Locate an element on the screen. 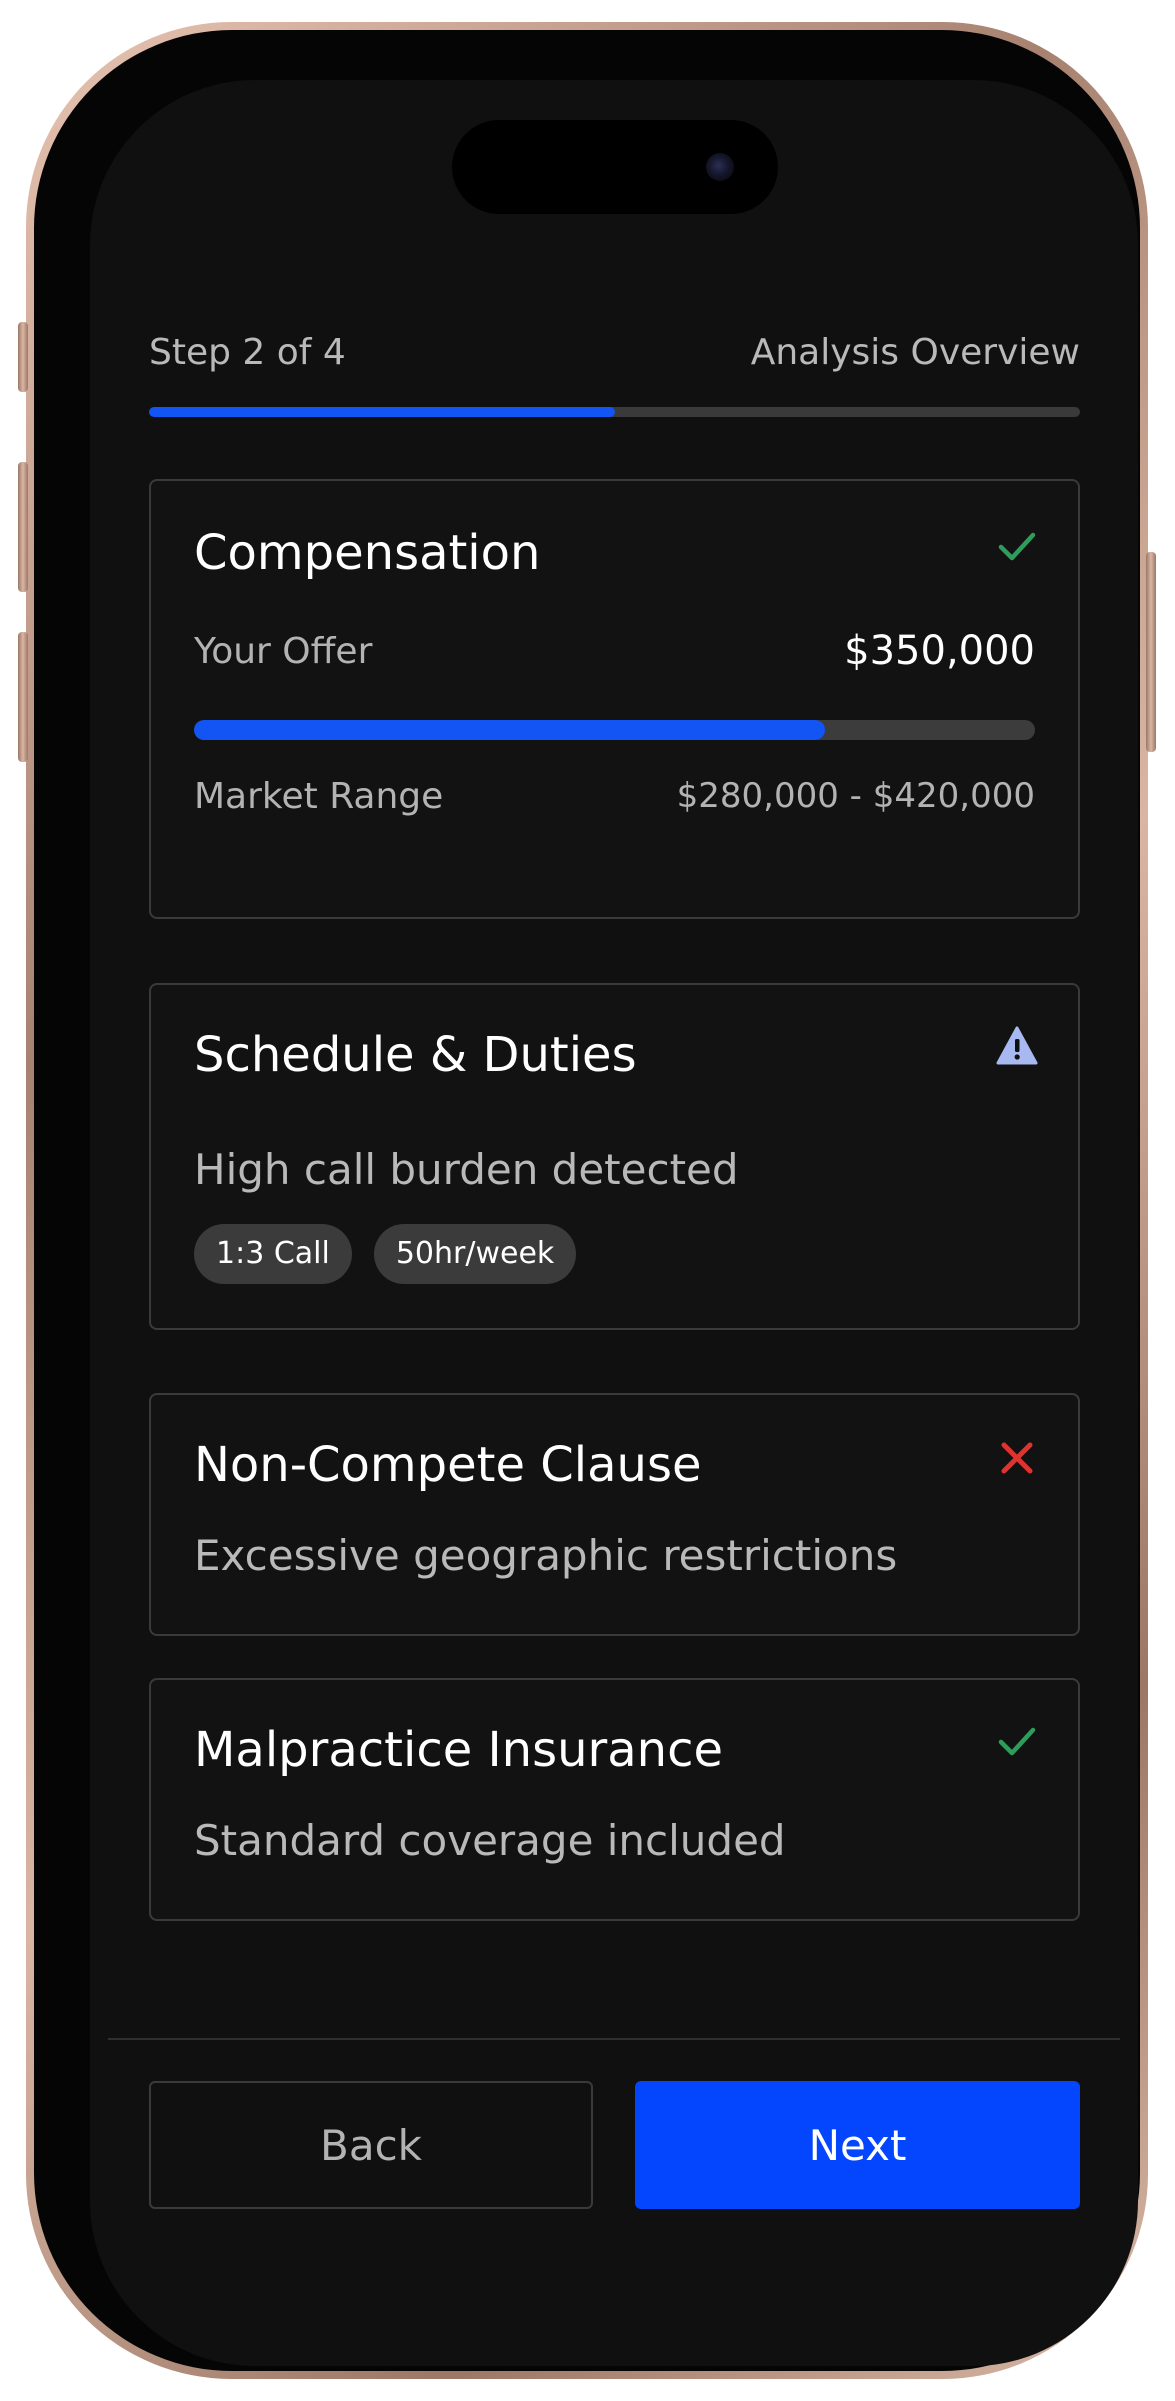 This screenshot has height=2401, width=1175. non-compete-description: Excessive geographic restrictions is located at coordinates (546, 1555).